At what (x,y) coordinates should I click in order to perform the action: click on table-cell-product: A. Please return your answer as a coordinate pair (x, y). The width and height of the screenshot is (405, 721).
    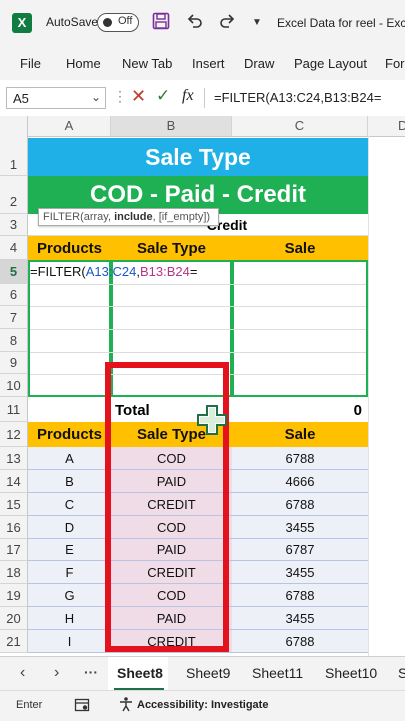
    Looking at the image, I should click on (69, 458).